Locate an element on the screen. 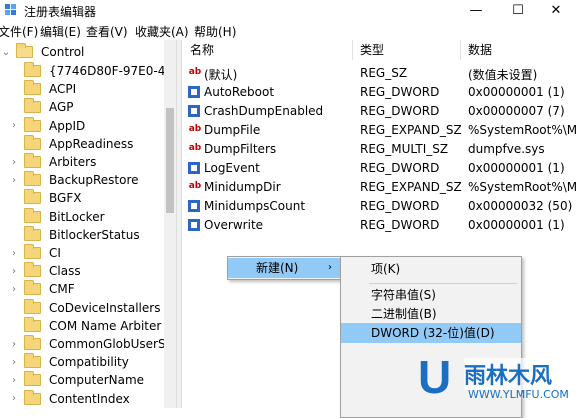  tree-item-label: CommonGlobUserSett is located at coordinates (112, 344).